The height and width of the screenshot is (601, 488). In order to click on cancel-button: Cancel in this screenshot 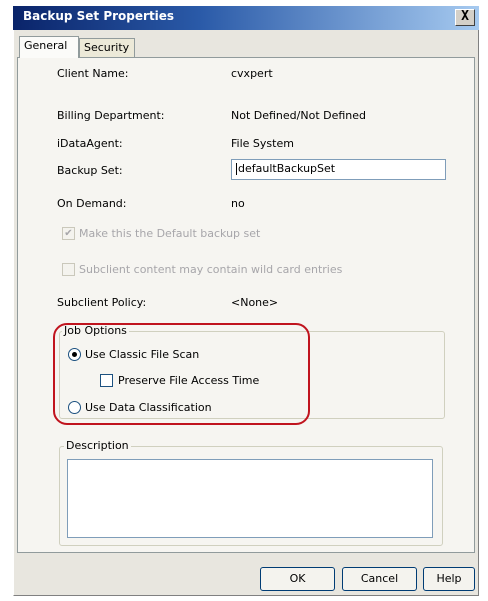, I will do `click(379, 579)`.